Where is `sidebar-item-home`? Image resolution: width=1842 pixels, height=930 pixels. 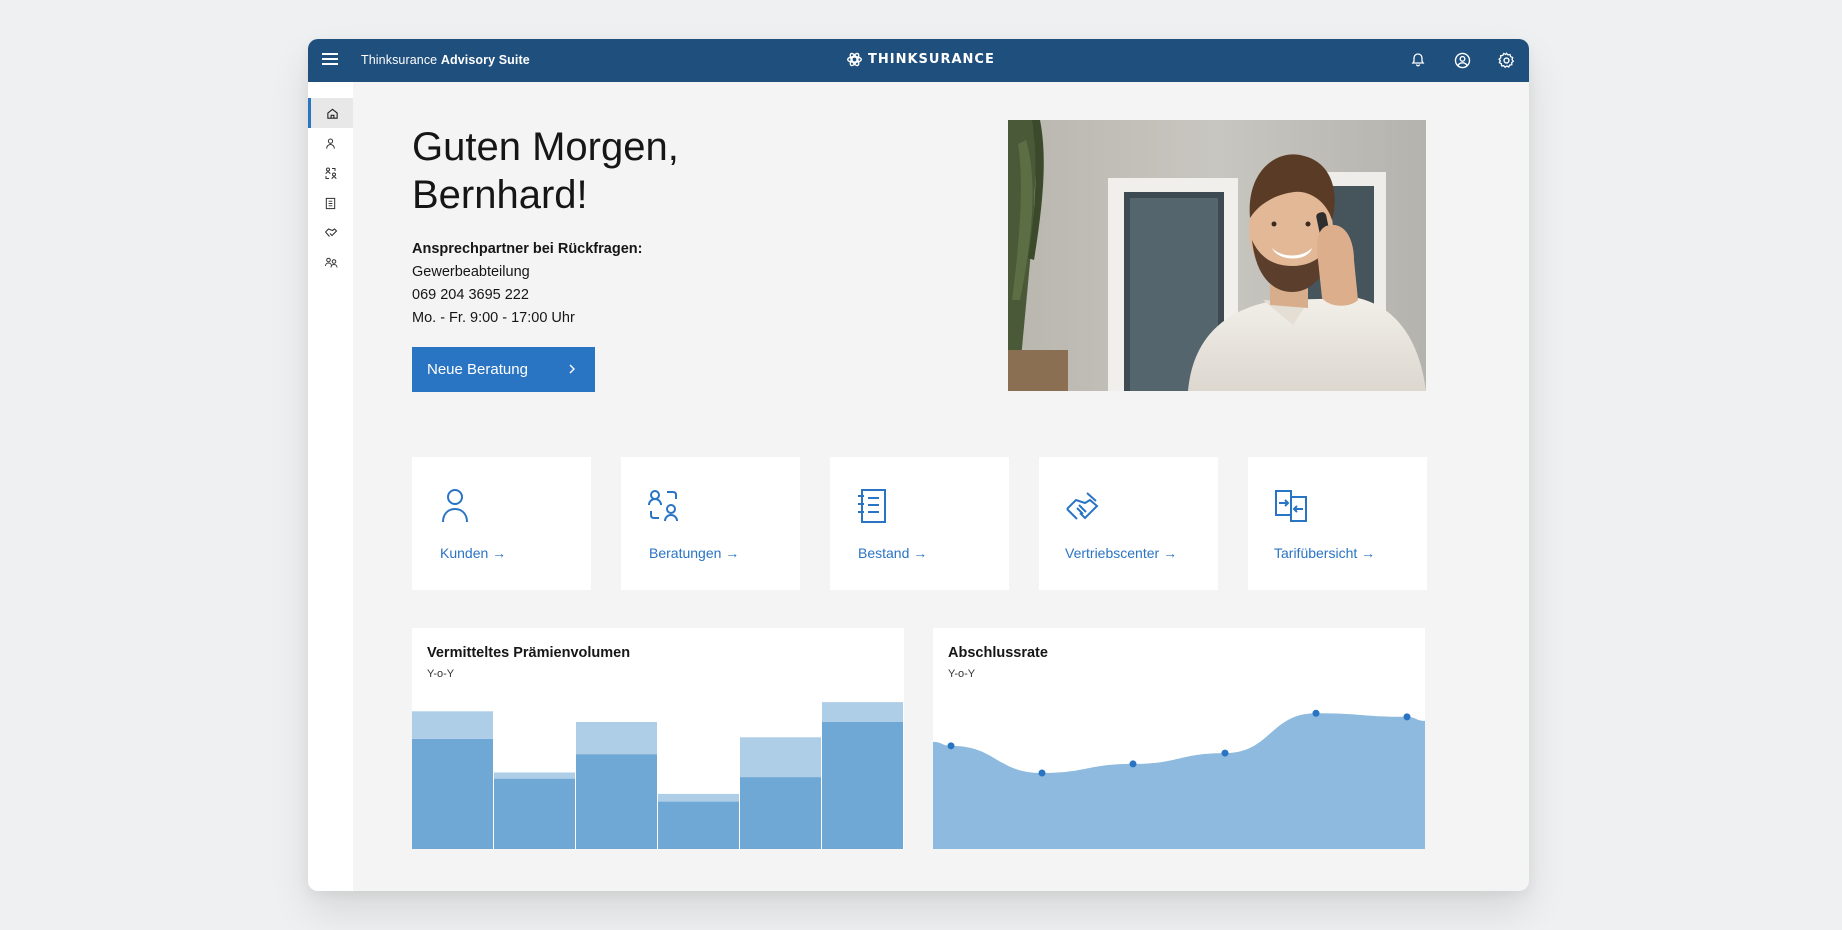 sidebar-item-home is located at coordinates (330, 113).